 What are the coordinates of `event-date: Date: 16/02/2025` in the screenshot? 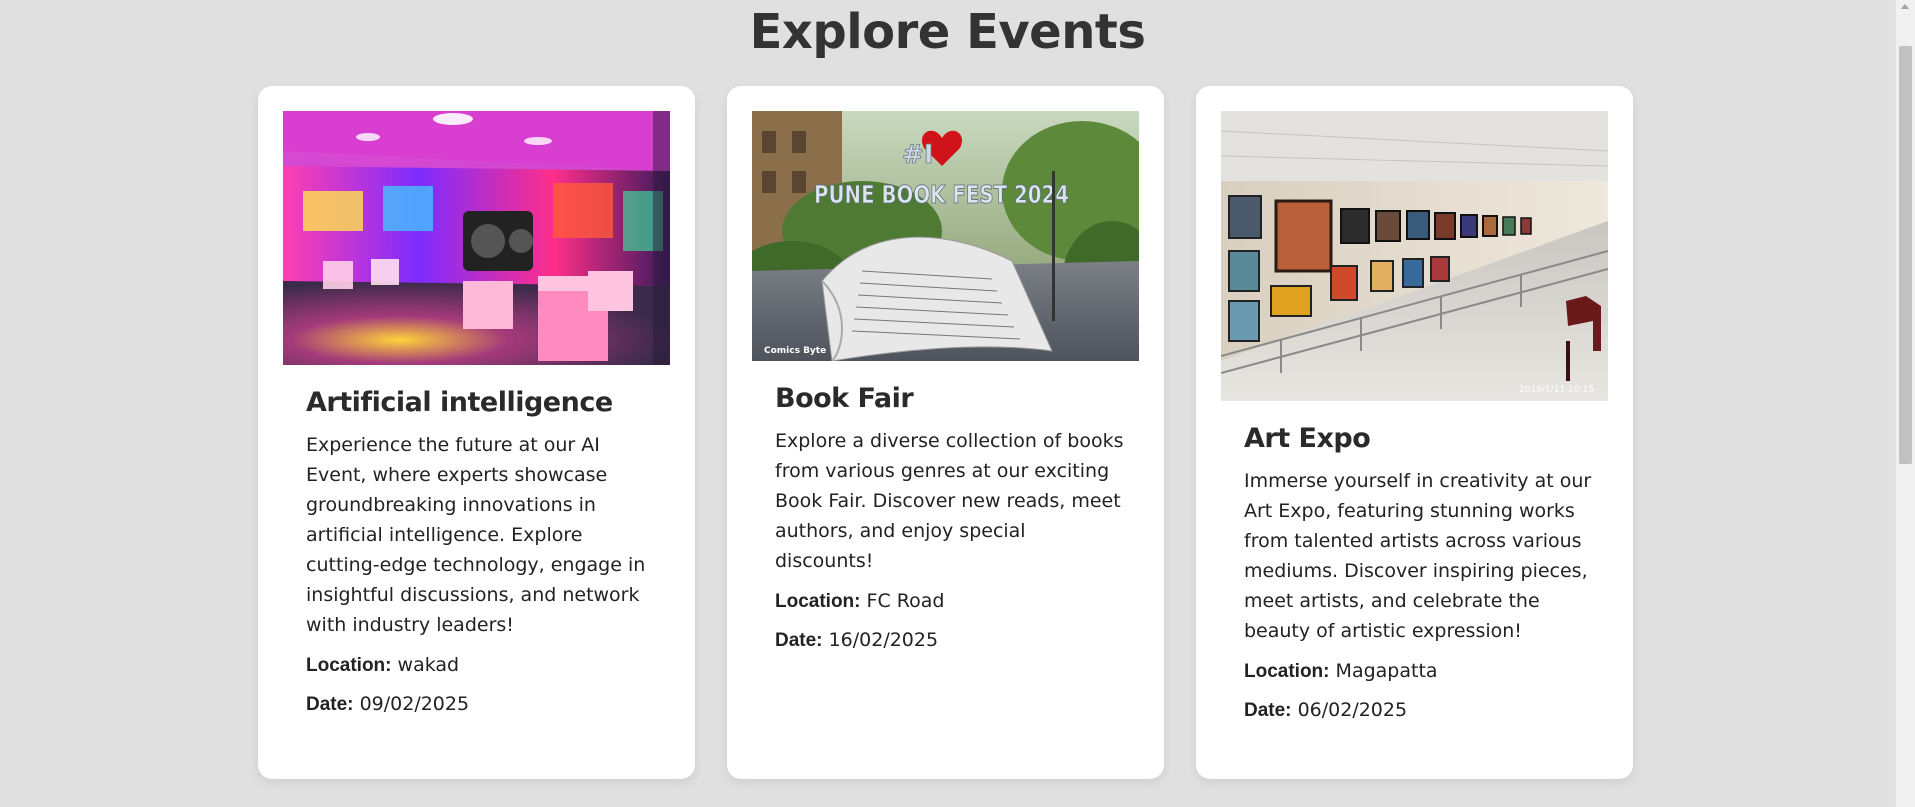 It's located at (951, 640).